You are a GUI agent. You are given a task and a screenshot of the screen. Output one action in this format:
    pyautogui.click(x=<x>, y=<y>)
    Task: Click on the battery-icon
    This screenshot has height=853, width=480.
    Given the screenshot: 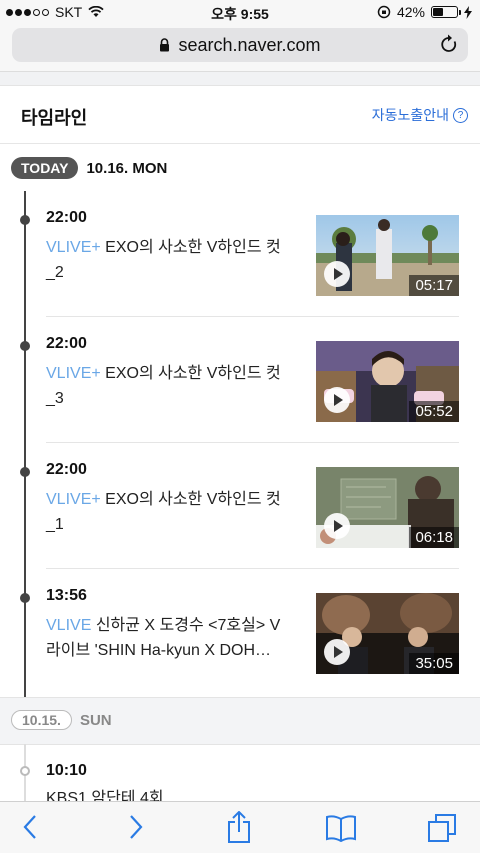 What is the action you would take?
    pyautogui.click(x=446, y=12)
    